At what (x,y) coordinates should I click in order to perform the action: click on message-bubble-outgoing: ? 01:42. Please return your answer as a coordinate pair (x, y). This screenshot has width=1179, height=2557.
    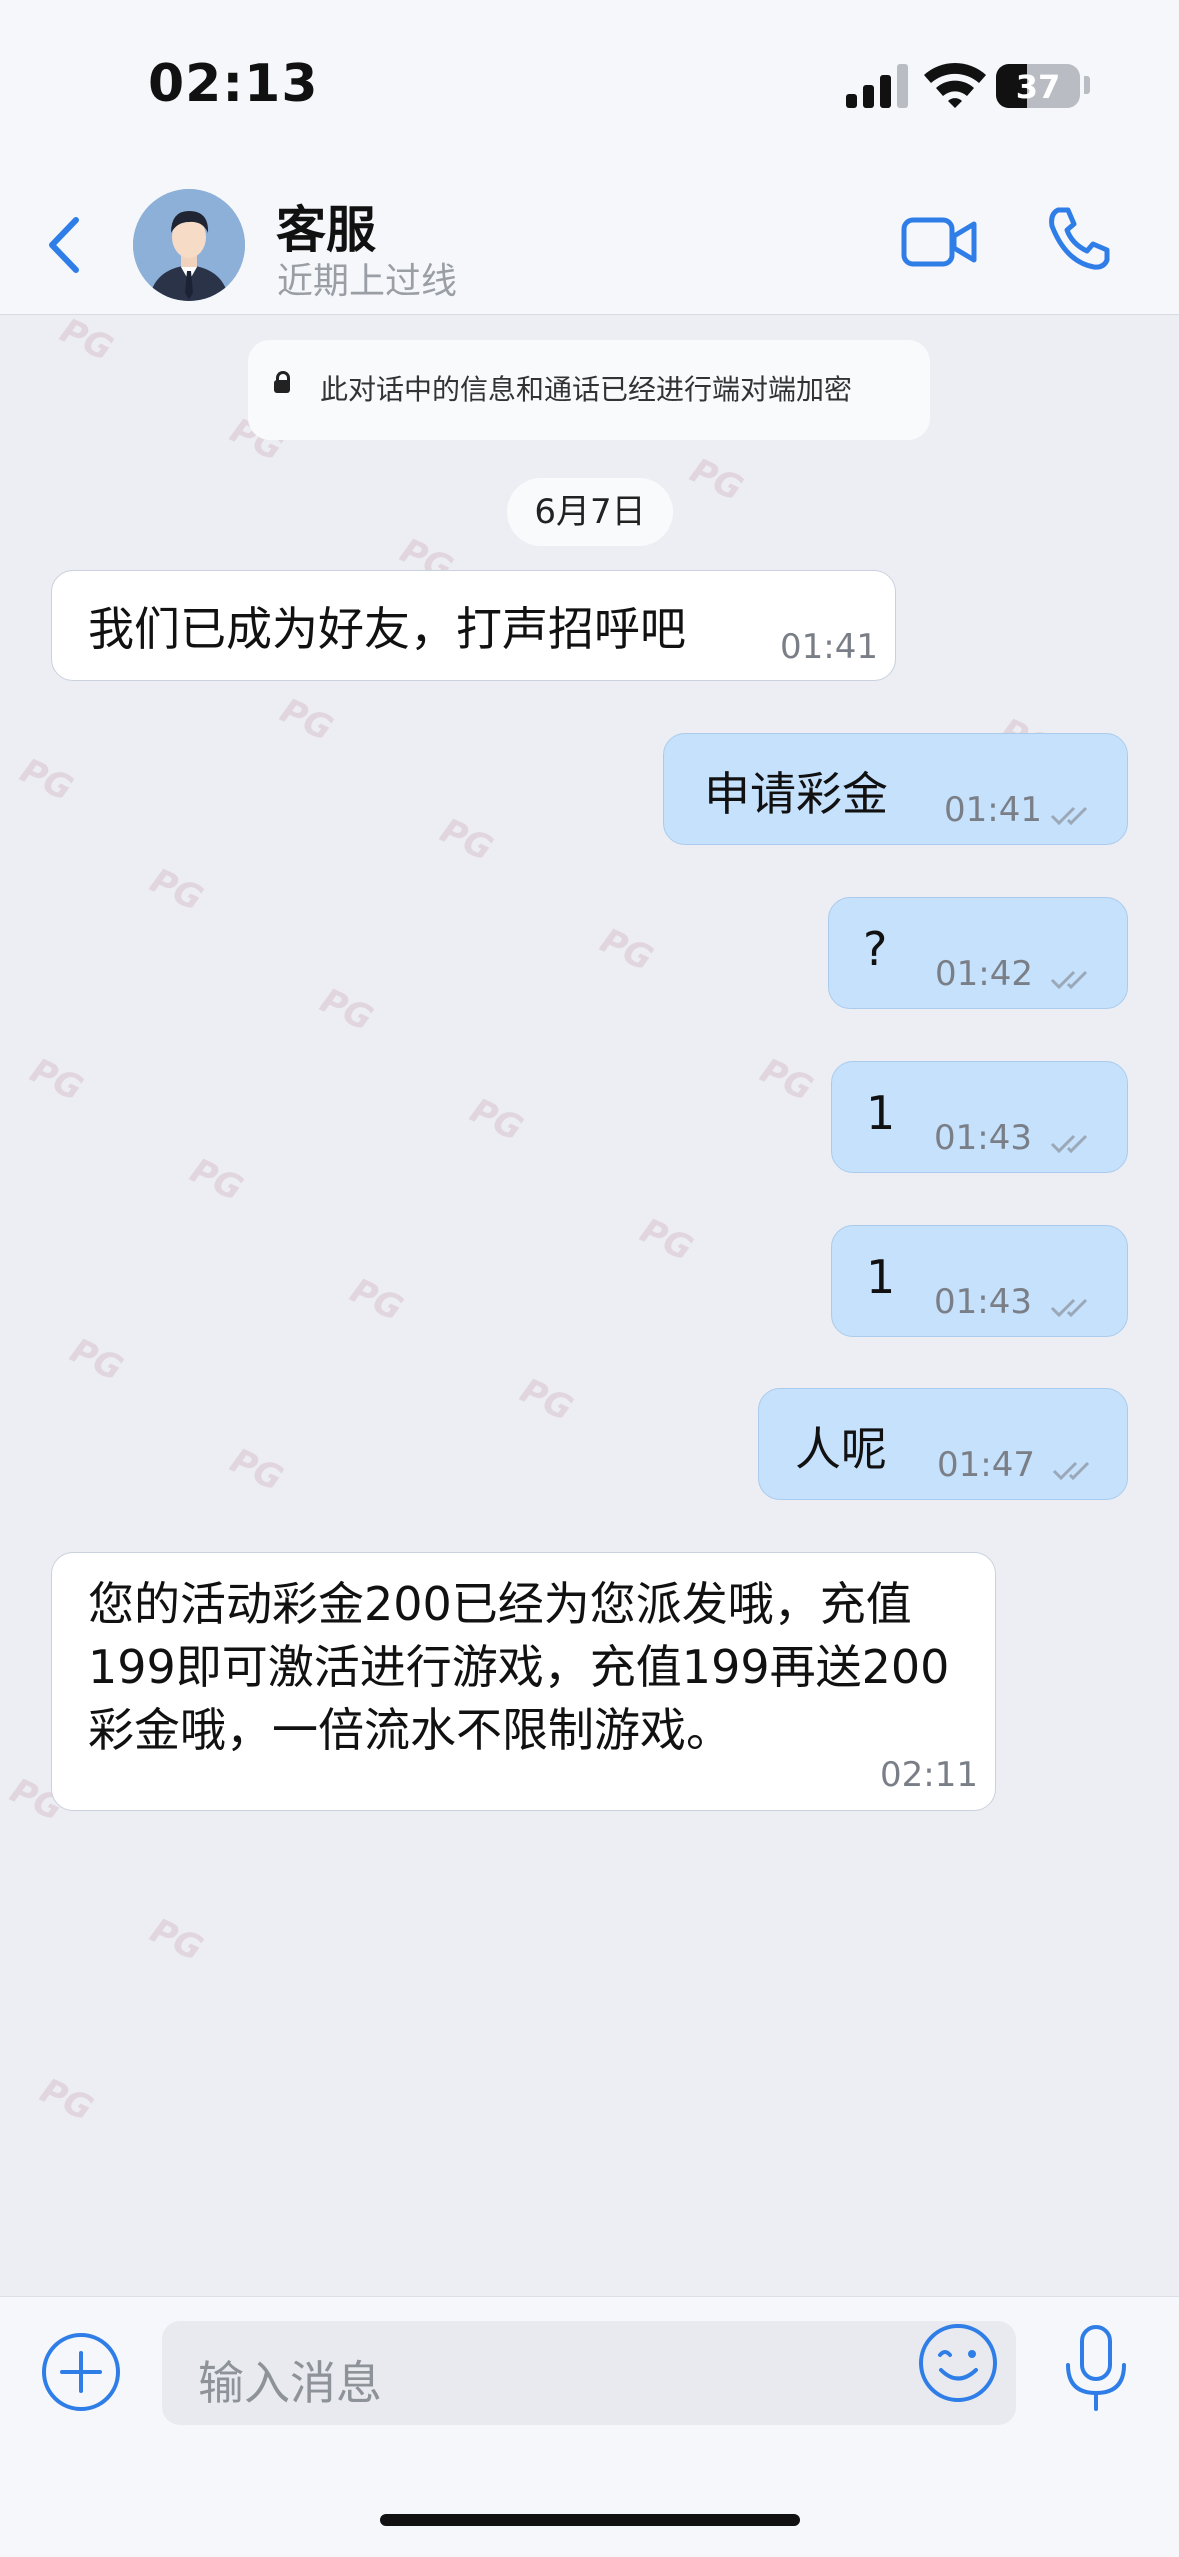
    Looking at the image, I should click on (978, 953).